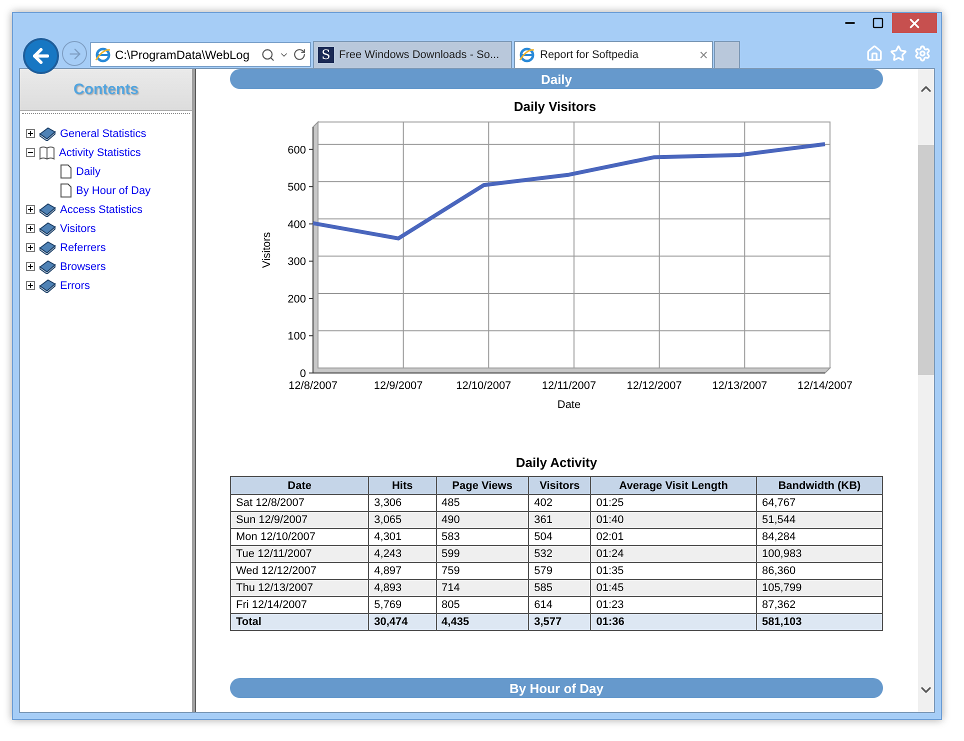 The image size is (964, 741). Describe the element at coordinates (297, 150) in the screenshot. I see `y-tick-label: 600` at that location.